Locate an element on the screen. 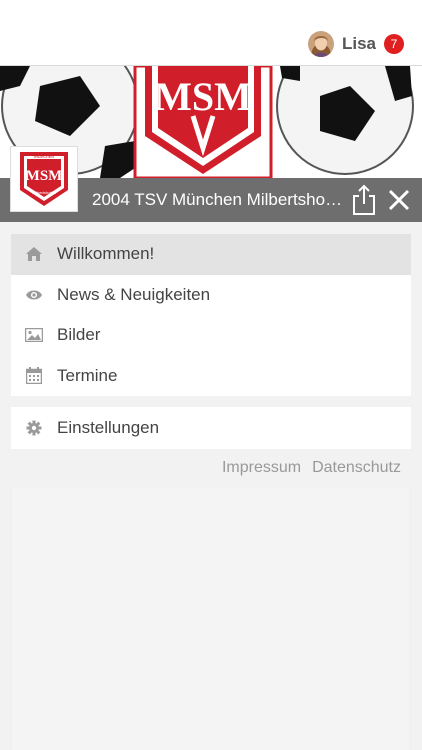  avatar is located at coordinates (320, 44).